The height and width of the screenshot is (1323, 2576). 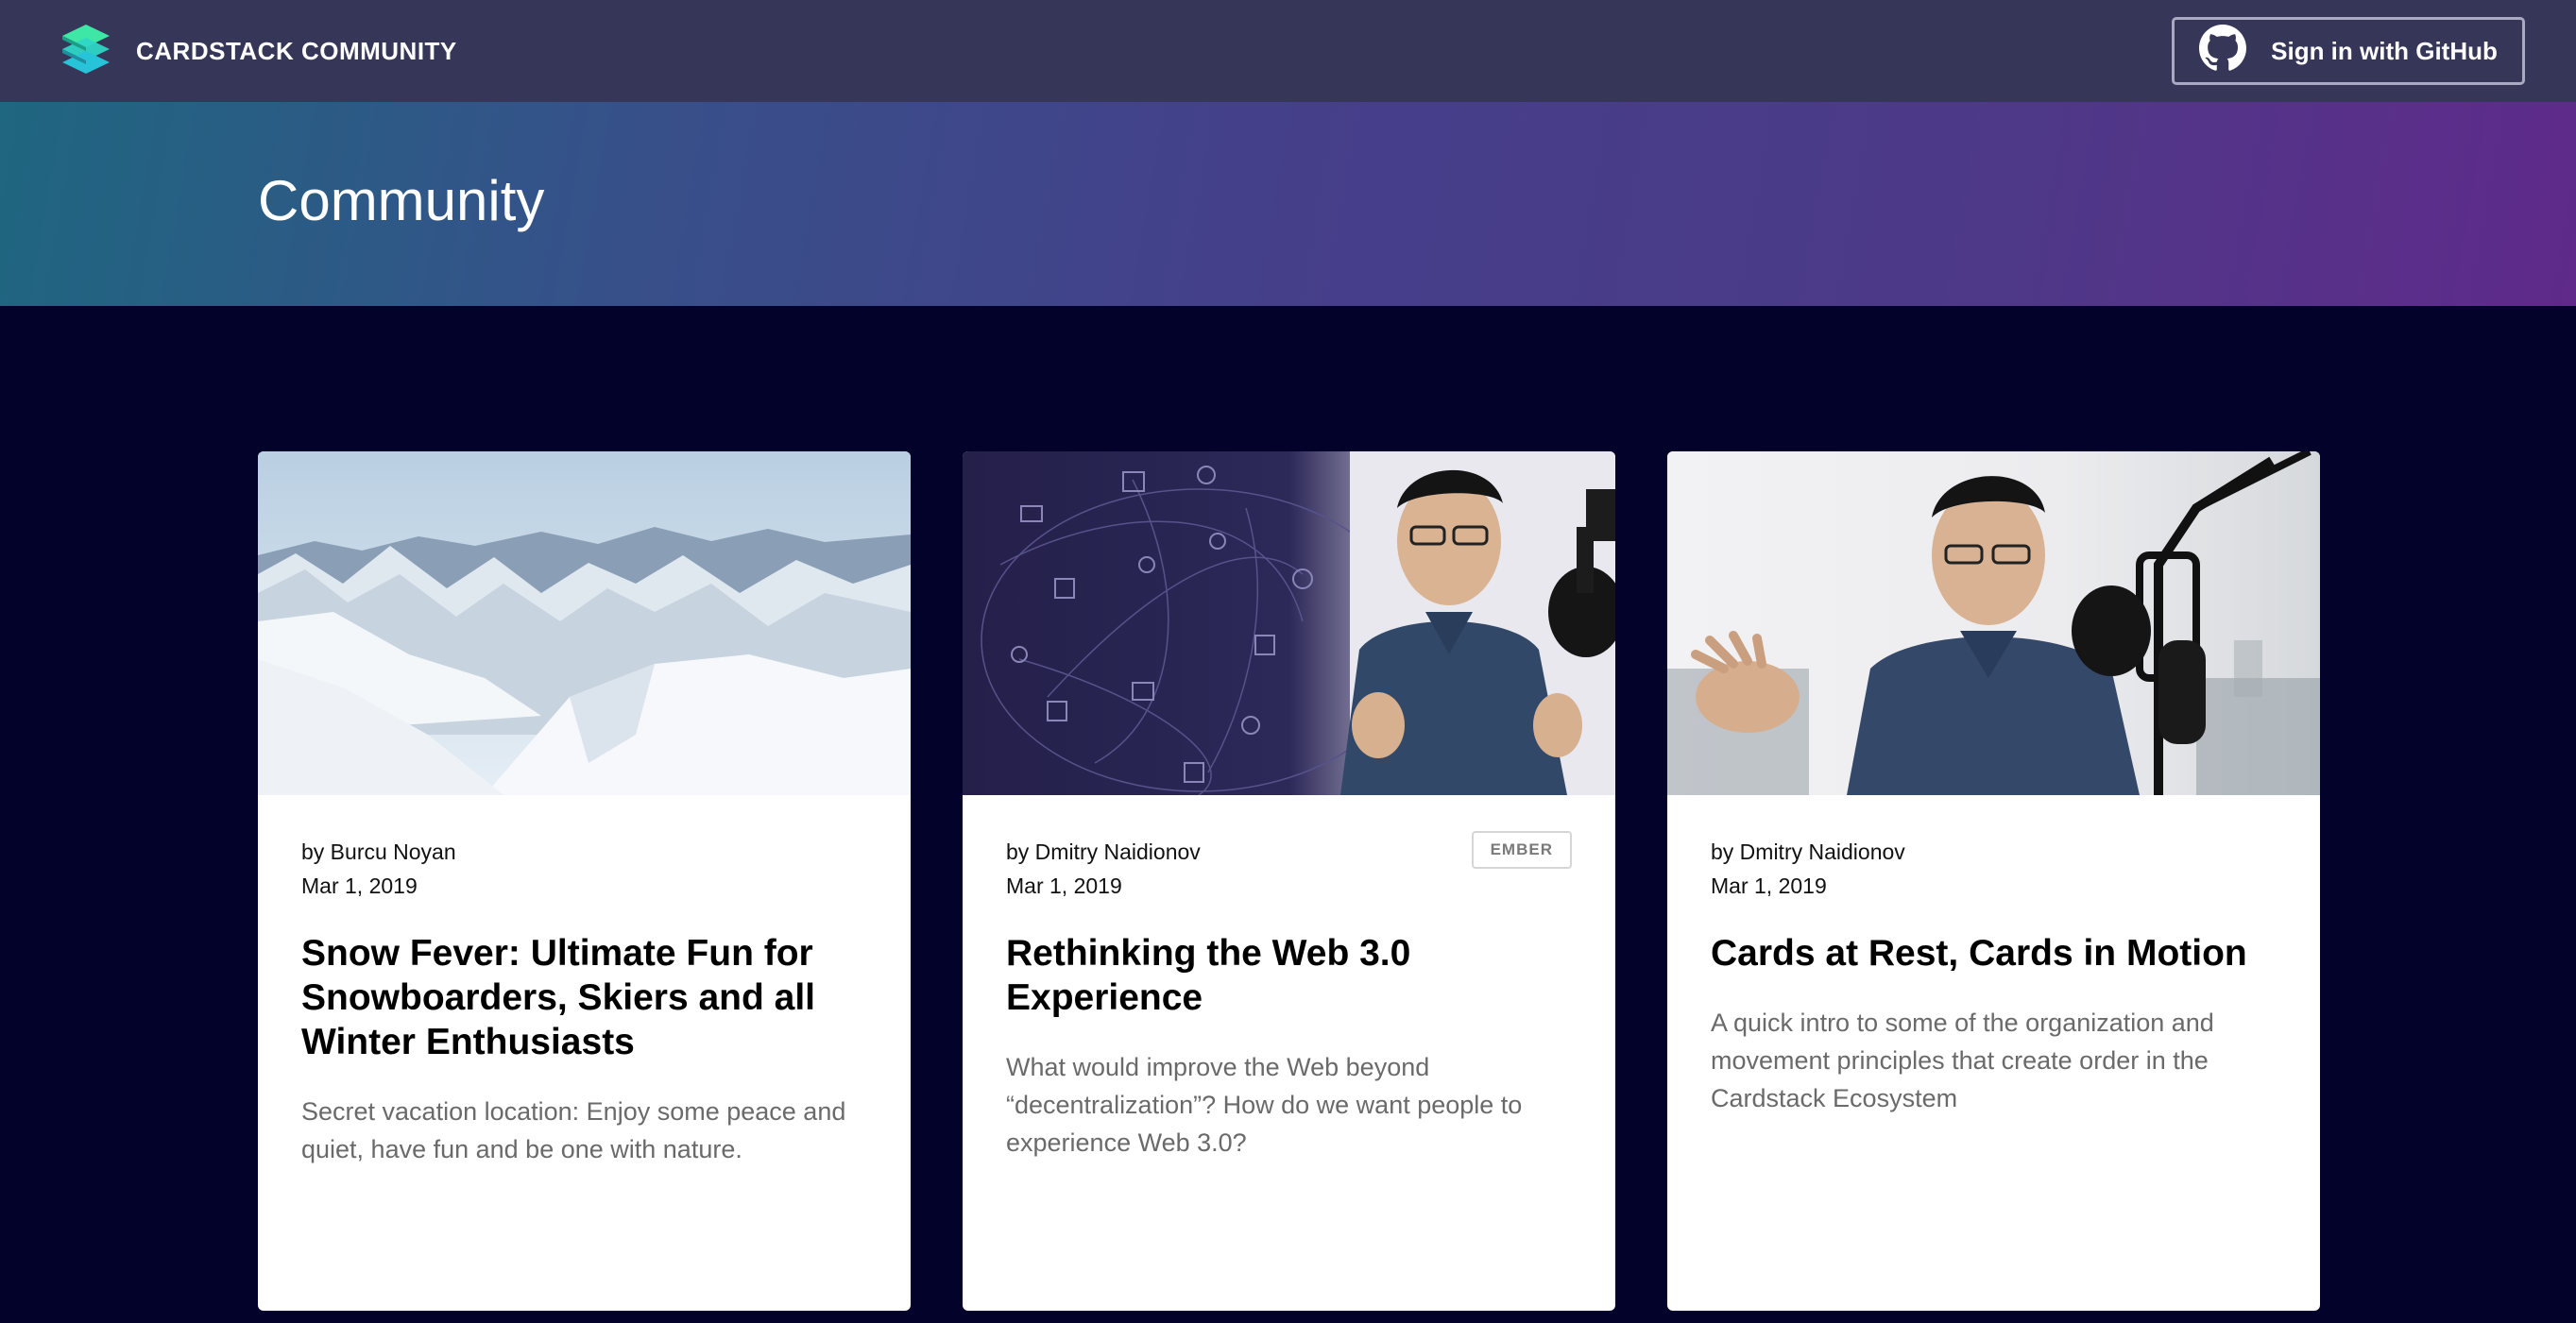 I want to click on brand: CARDSTACK COMMUNITY, so click(x=258, y=51).